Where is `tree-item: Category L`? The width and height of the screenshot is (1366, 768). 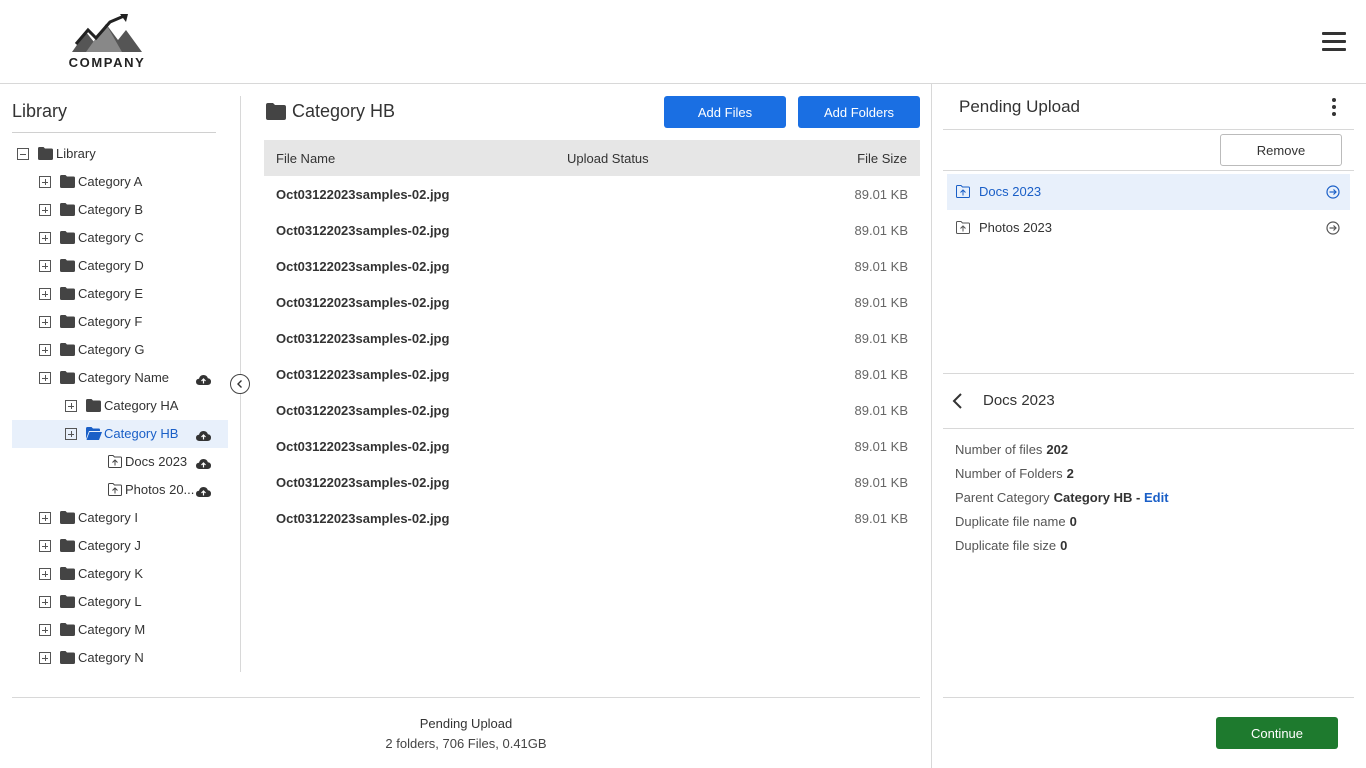 tree-item: Category L is located at coordinates (120, 602).